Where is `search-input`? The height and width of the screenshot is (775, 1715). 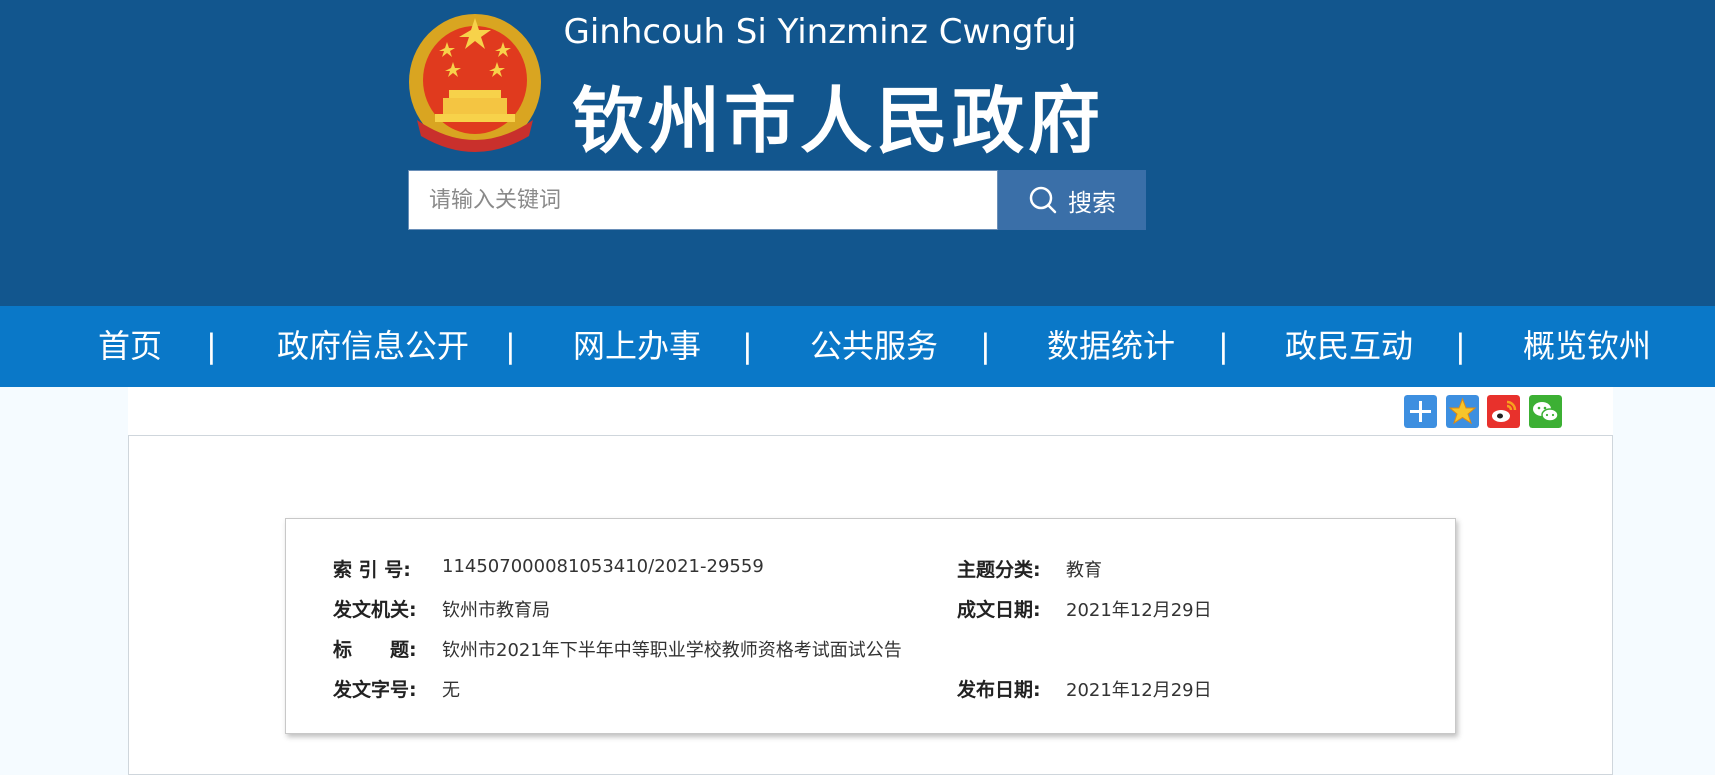
search-input is located at coordinates (703, 200).